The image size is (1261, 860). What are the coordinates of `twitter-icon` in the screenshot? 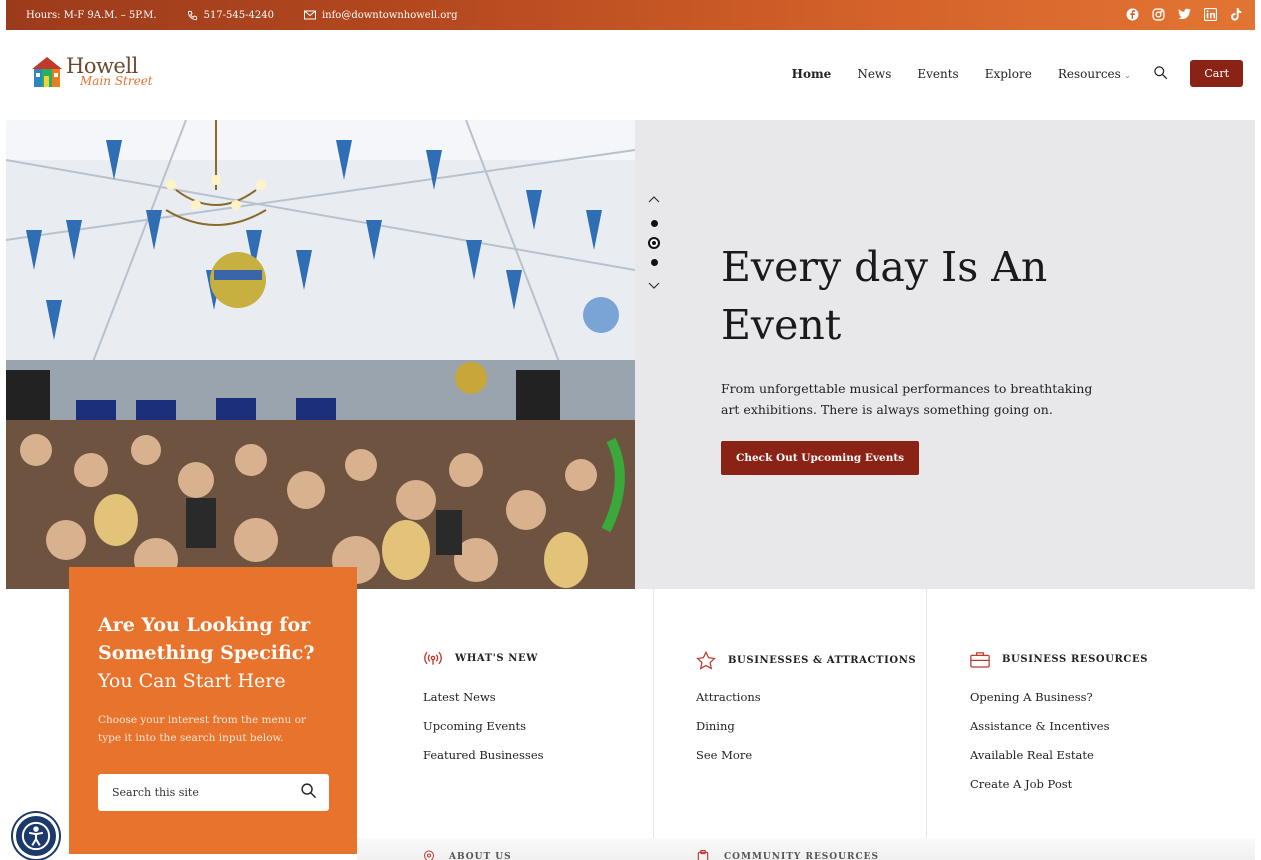 It's located at (1184, 14).